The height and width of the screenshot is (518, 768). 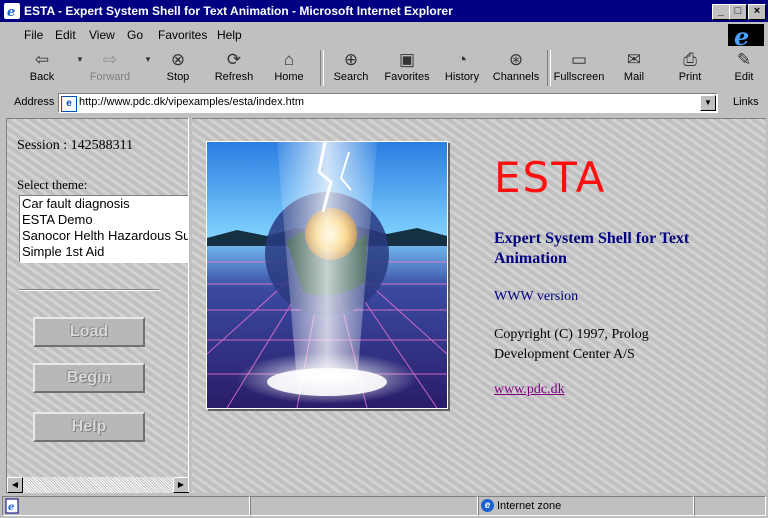 I want to click on status-bar: e e Internet zone, so click(x=384, y=506).